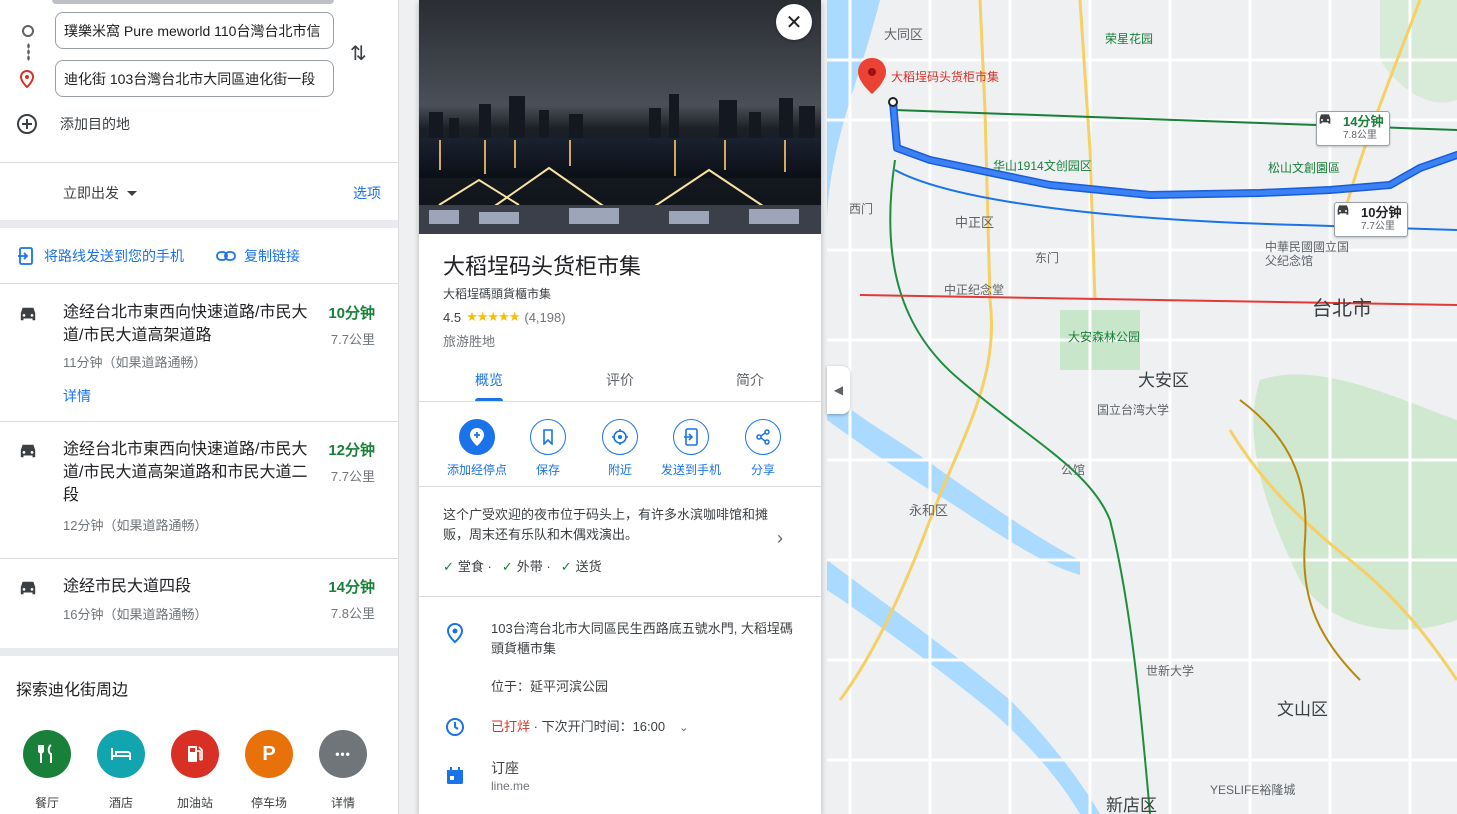  I want to click on rating-stars-icon: ★★★★★, so click(493, 316).